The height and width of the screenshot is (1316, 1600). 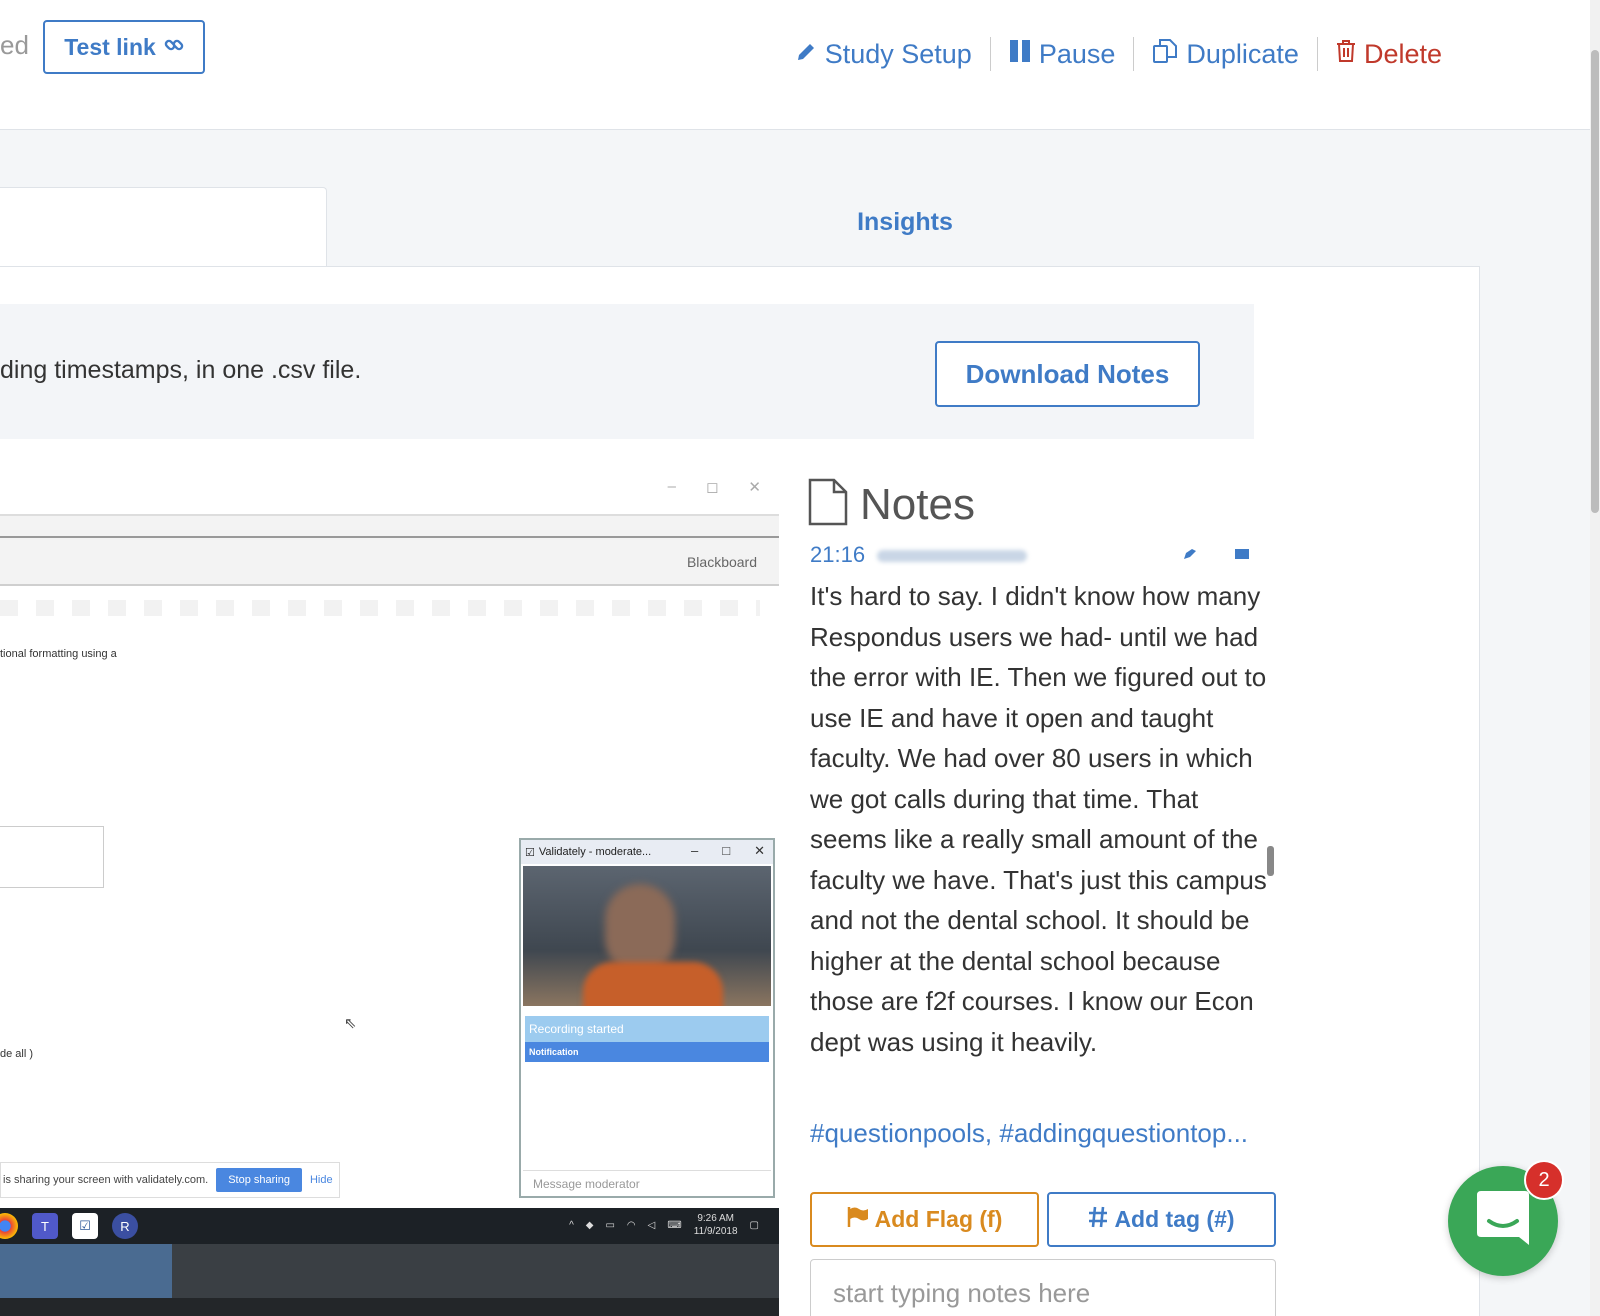 I want to click on duplicate-icon, so click(x=1165, y=54).